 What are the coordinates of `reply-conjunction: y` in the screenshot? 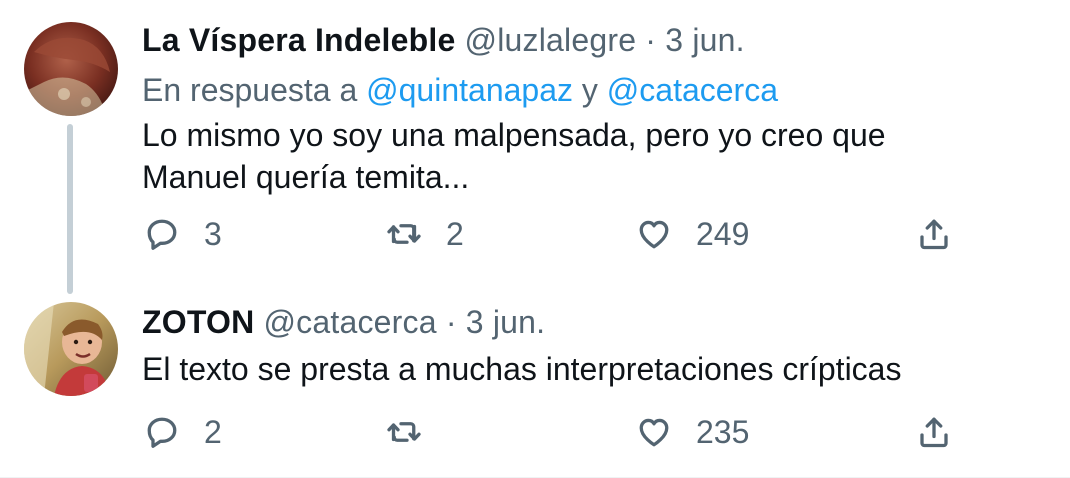 It's located at (589, 90).